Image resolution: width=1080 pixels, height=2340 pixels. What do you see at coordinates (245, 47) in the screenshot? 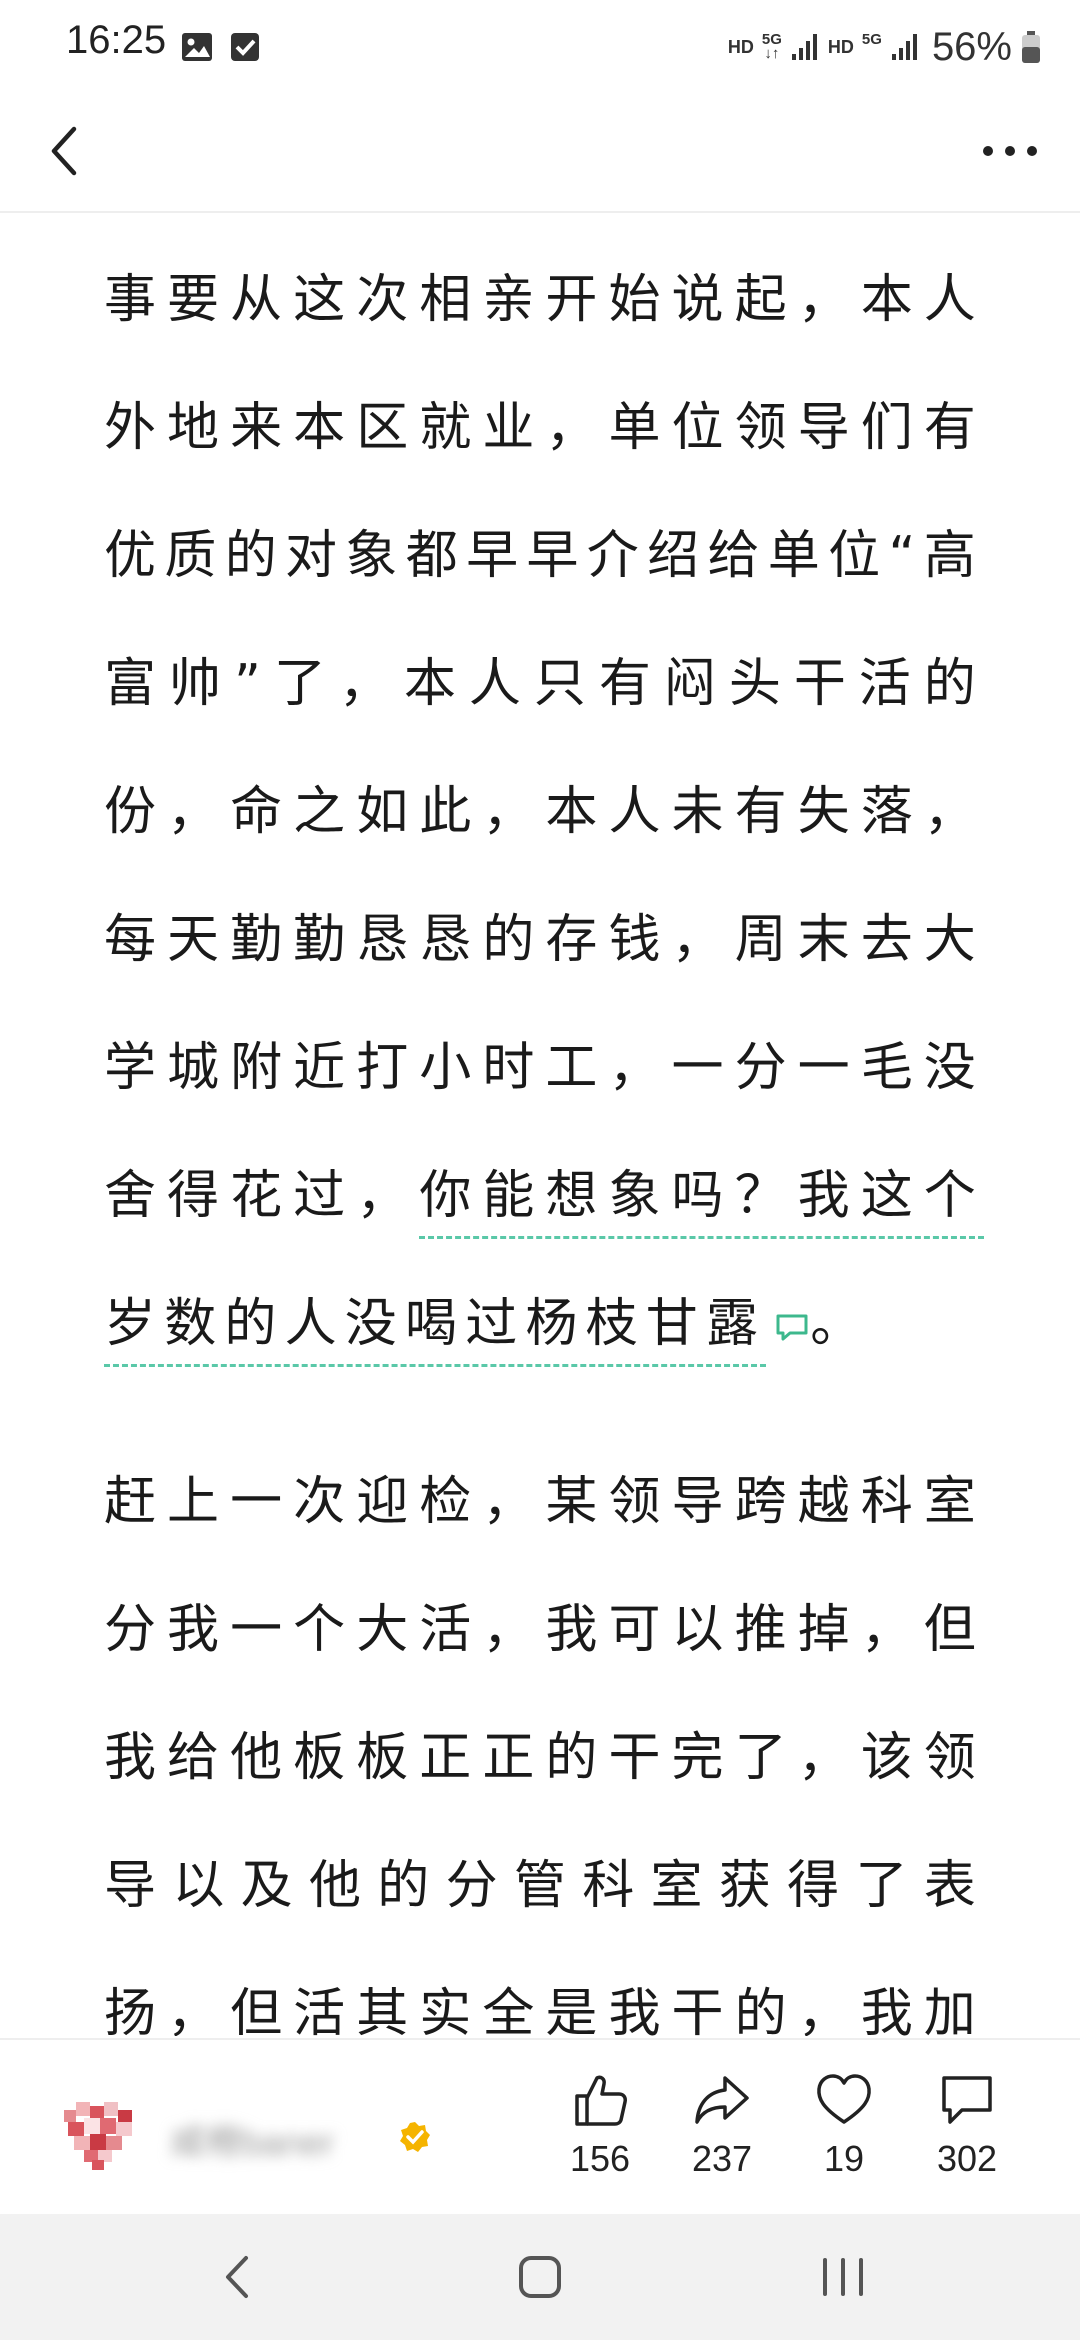
I see `checkbox-icon` at bounding box center [245, 47].